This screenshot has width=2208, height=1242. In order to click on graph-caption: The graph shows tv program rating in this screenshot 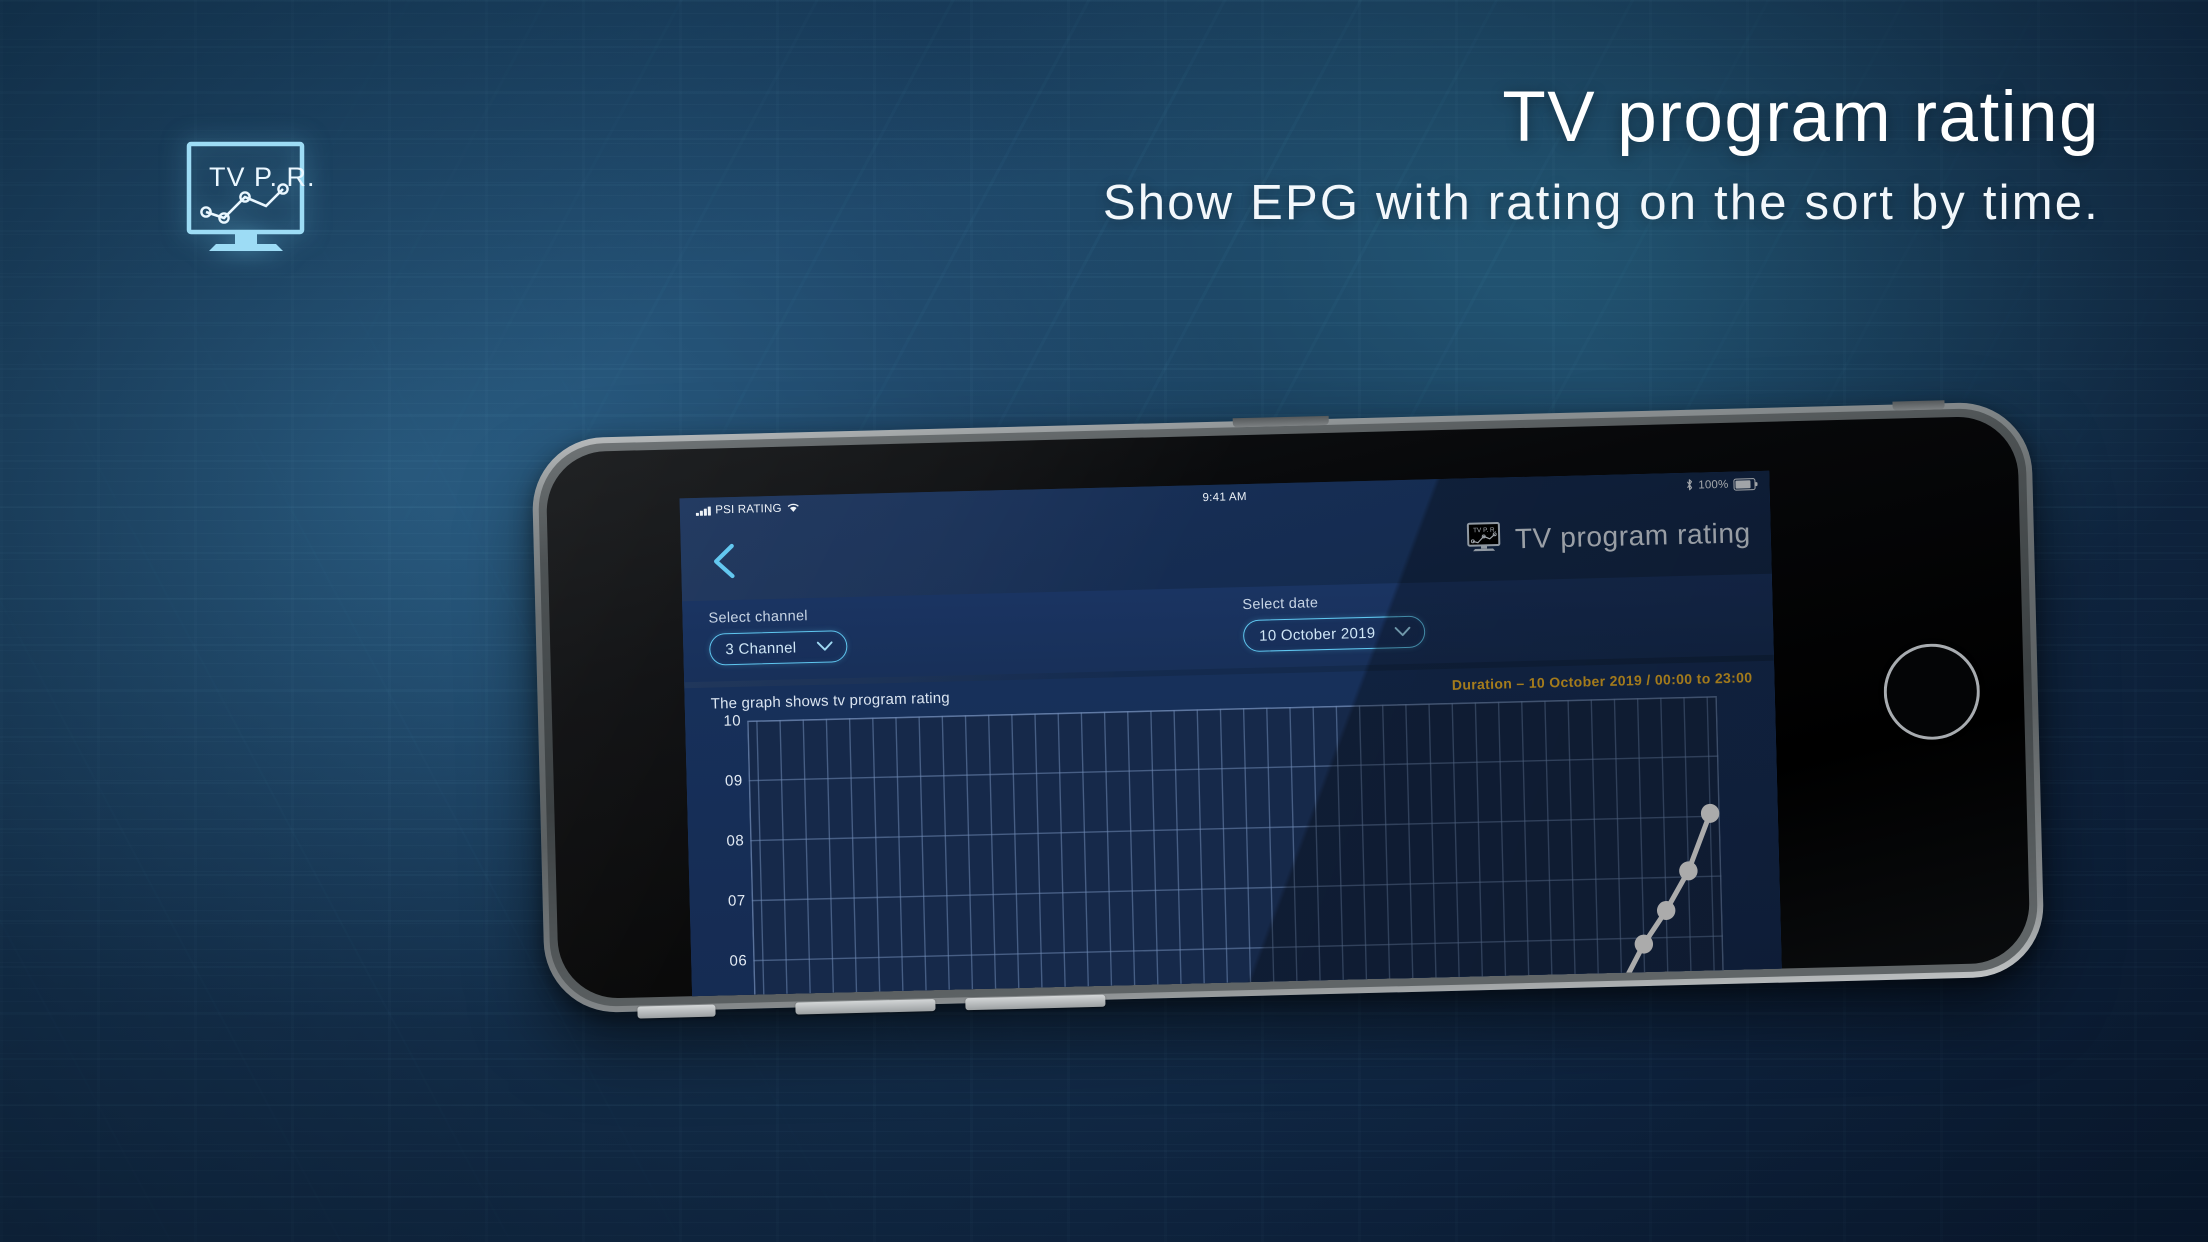, I will do `click(830, 701)`.